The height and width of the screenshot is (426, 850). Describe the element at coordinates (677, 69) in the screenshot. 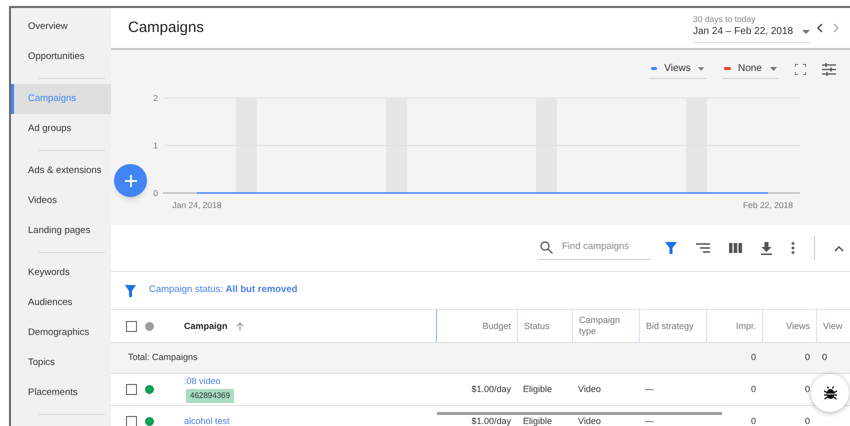

I see `metric-dropdown: Views` at that location.